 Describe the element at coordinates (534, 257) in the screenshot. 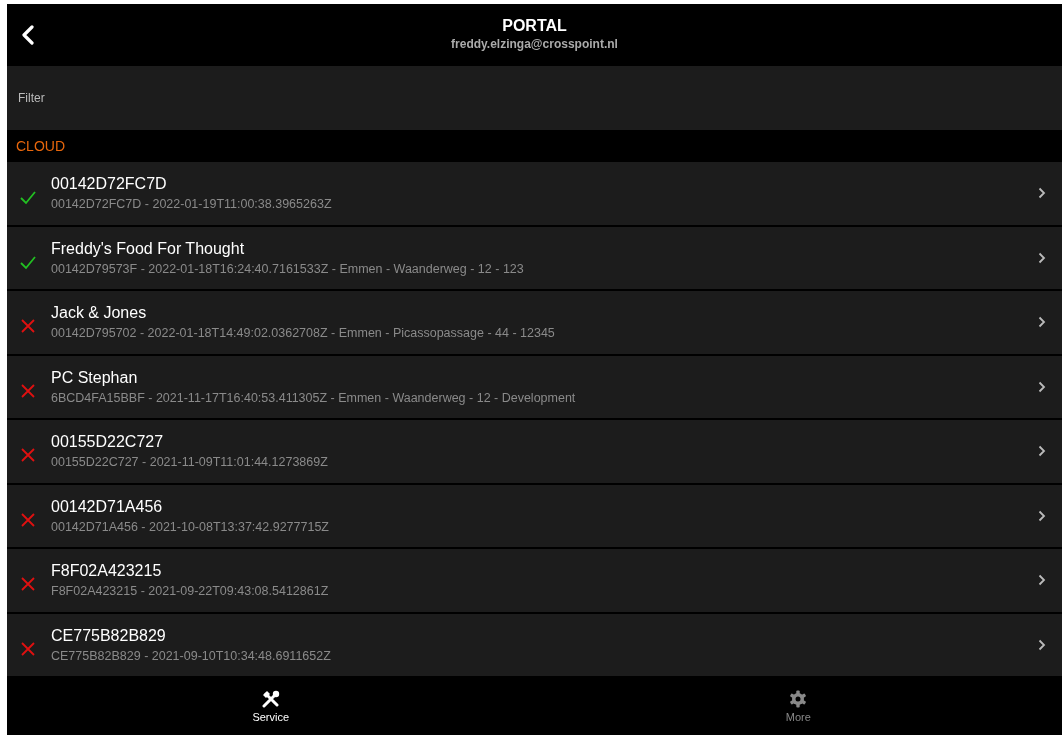

I see `device-row: Freddy's Food For Thought 00142D79573F - 2022-01-18T16:24:40.7161533Z - Emmen - Waanderweg - 12 - 123` at that location.